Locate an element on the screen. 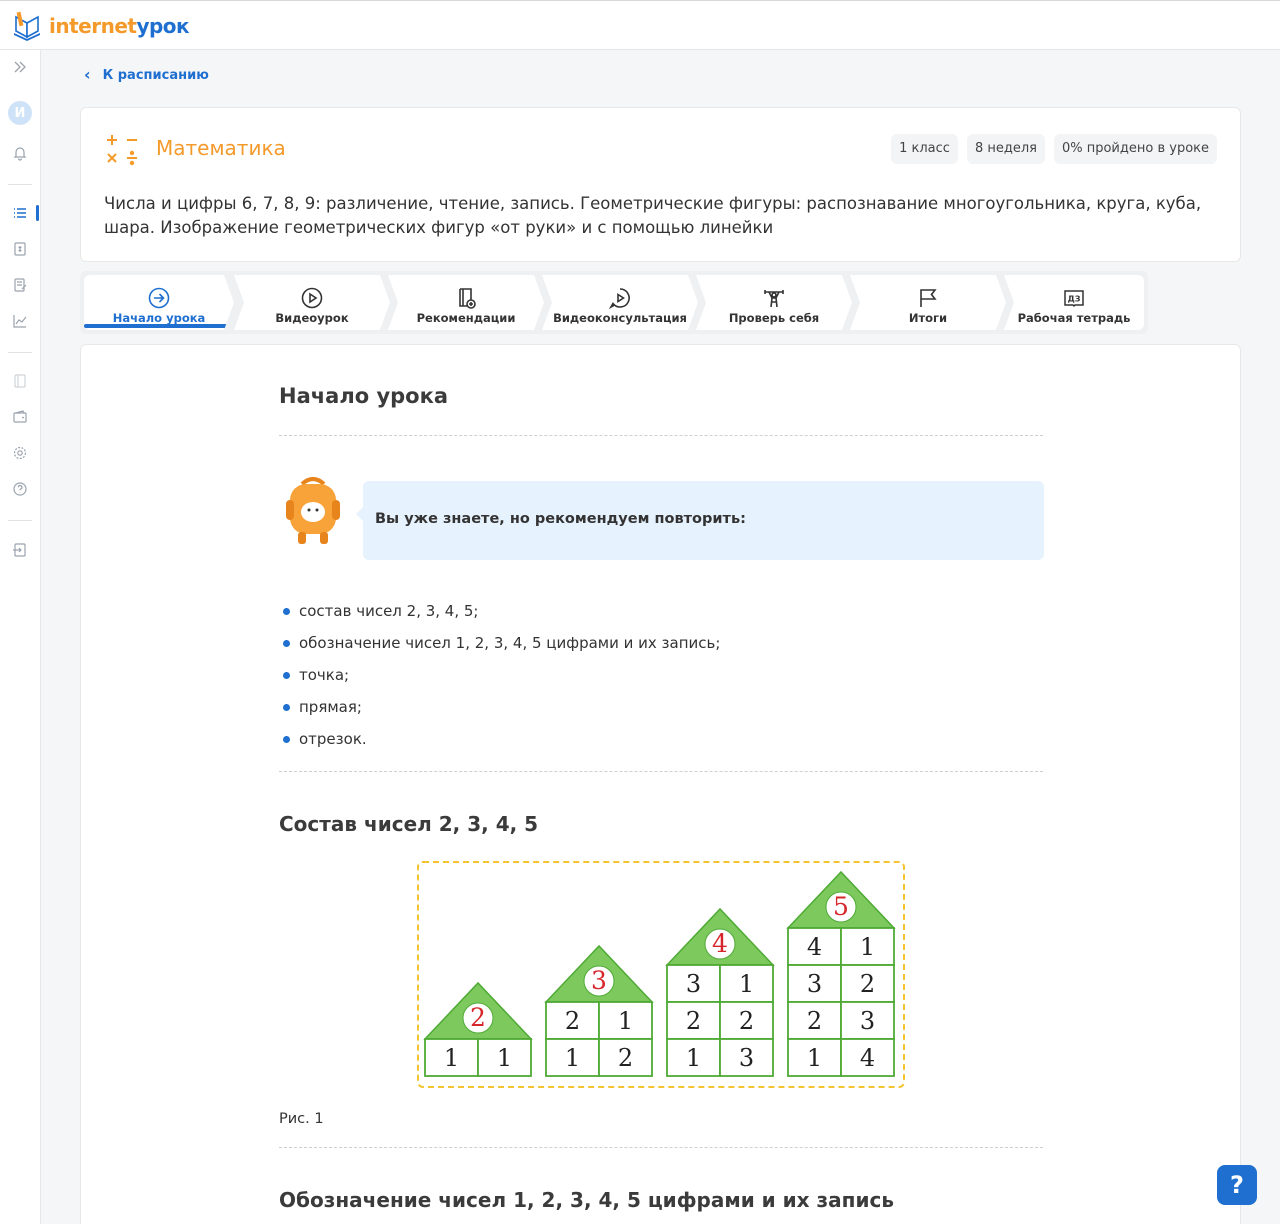 The width and height of the screenshot is (1280, 1224). tab-label: Итоги is located at coordinates (928, 318).